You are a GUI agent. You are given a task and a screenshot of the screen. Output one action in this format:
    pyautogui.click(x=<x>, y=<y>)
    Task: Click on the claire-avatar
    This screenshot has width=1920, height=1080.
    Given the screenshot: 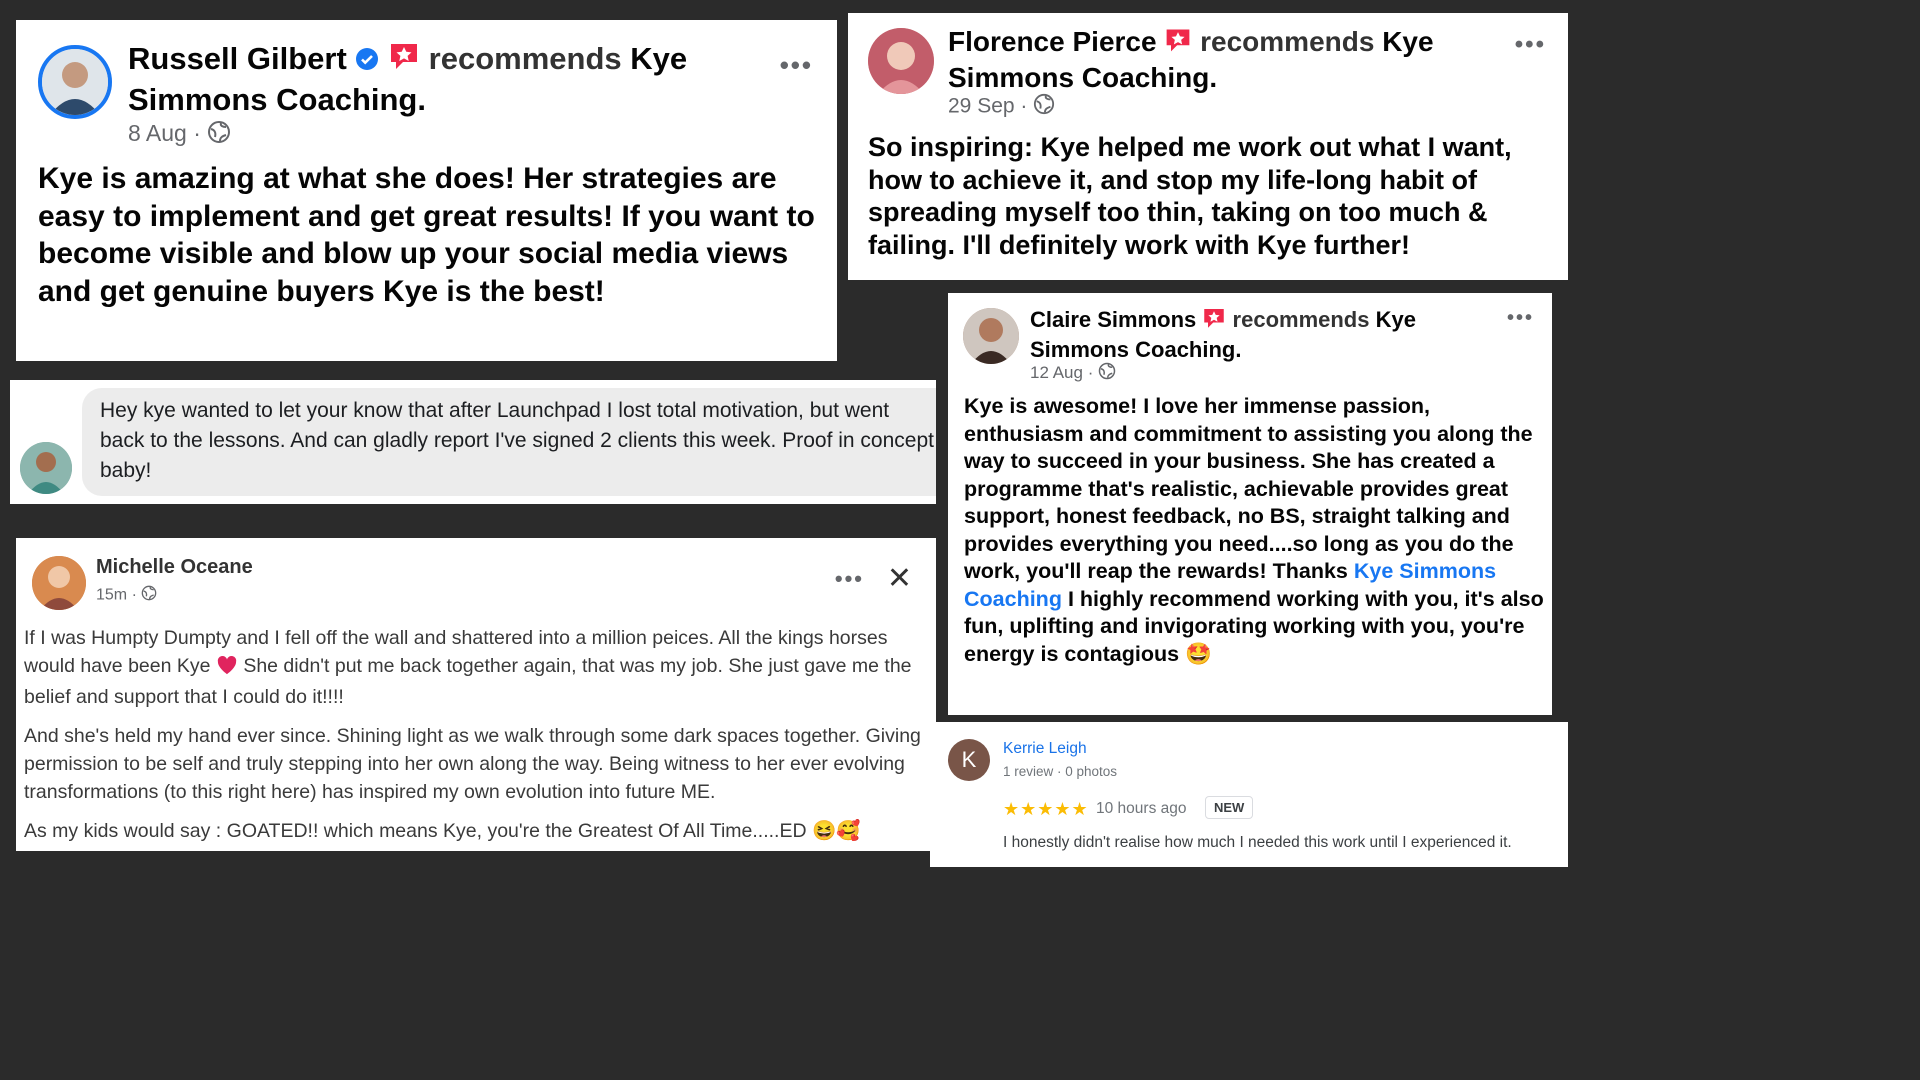 What is the action you would take?
    pyautogui.click(x=991, y=336)
    